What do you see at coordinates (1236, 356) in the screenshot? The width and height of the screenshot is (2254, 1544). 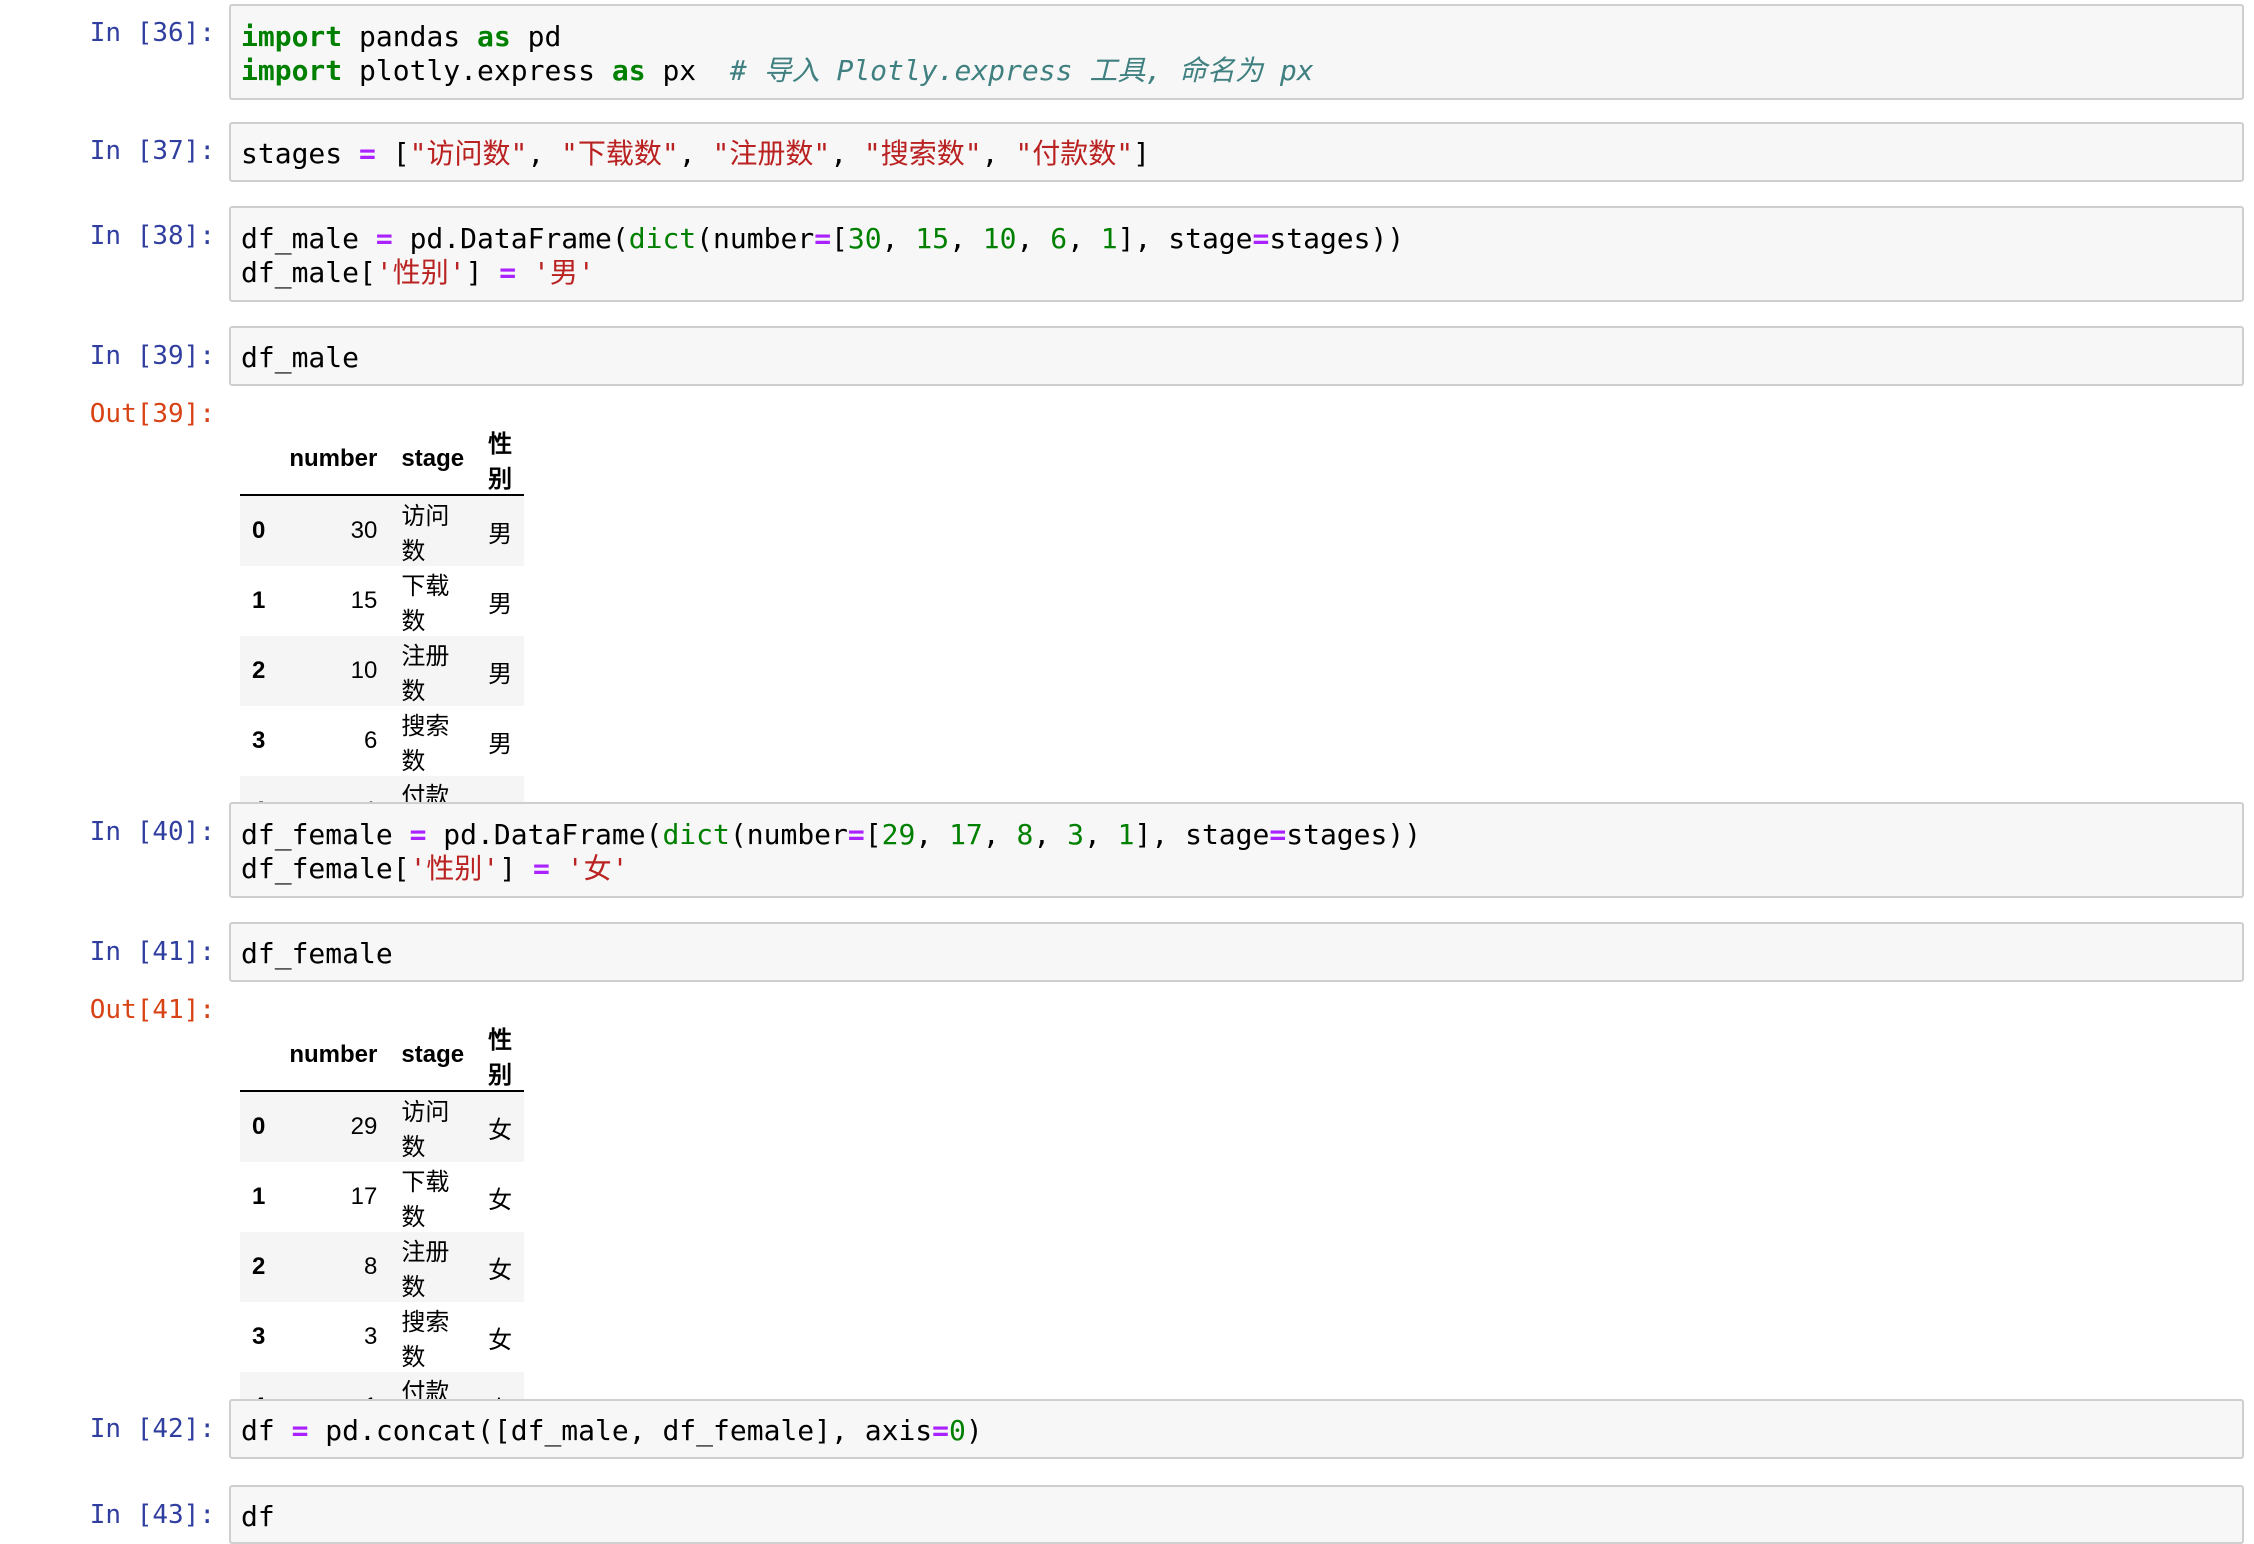 I see `code-input-area: df_male` at bounding box center [1236, 356].